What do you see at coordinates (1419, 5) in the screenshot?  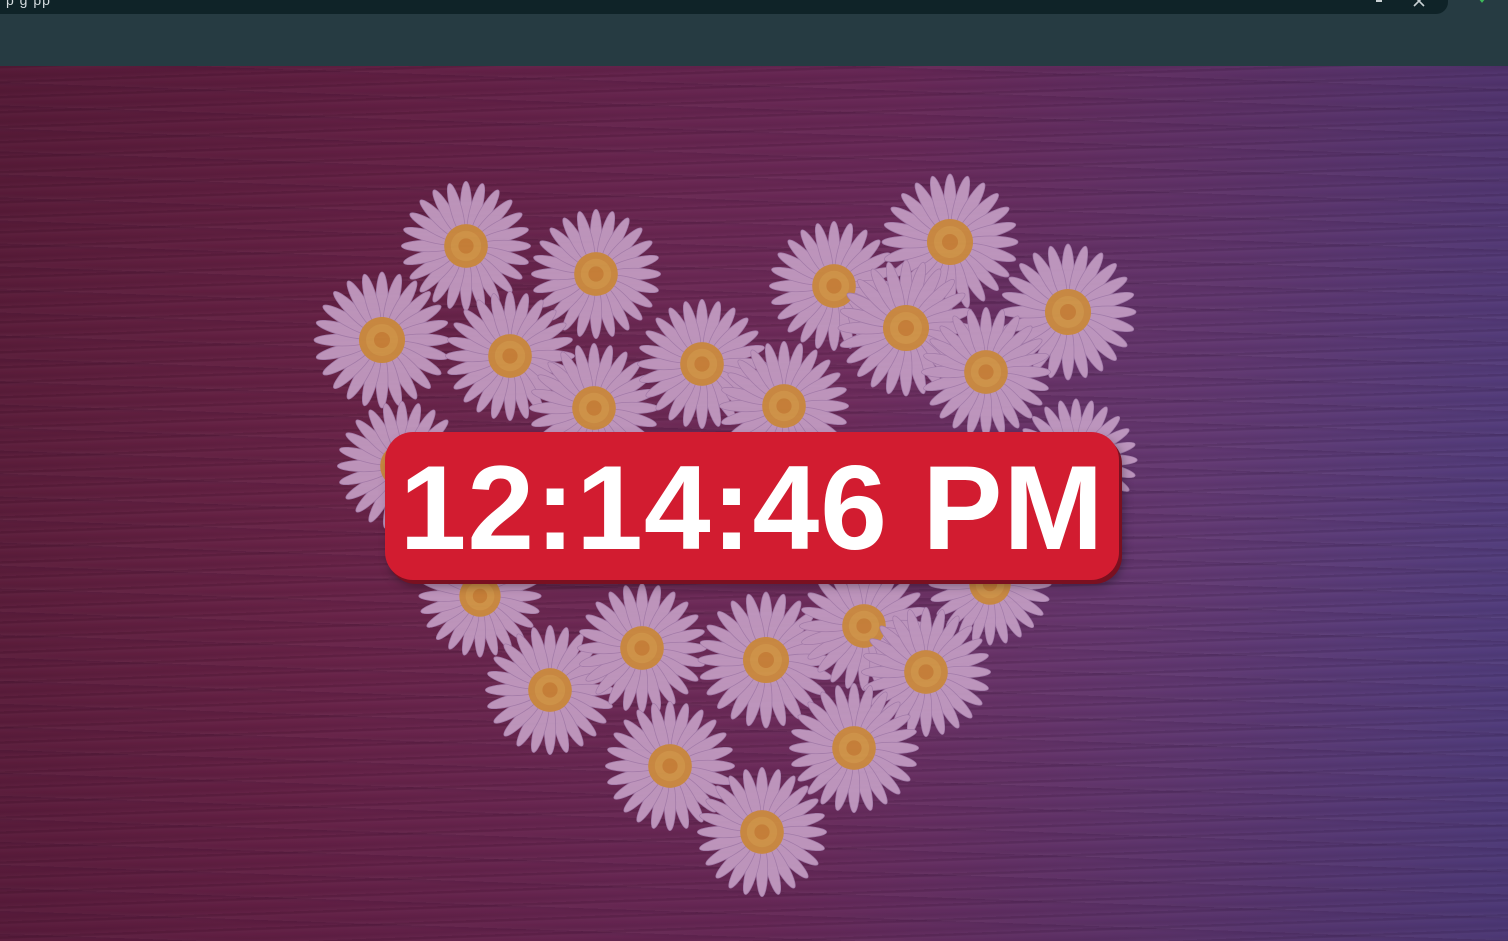 I see `close-icon` at bounding box center [1419, 5].